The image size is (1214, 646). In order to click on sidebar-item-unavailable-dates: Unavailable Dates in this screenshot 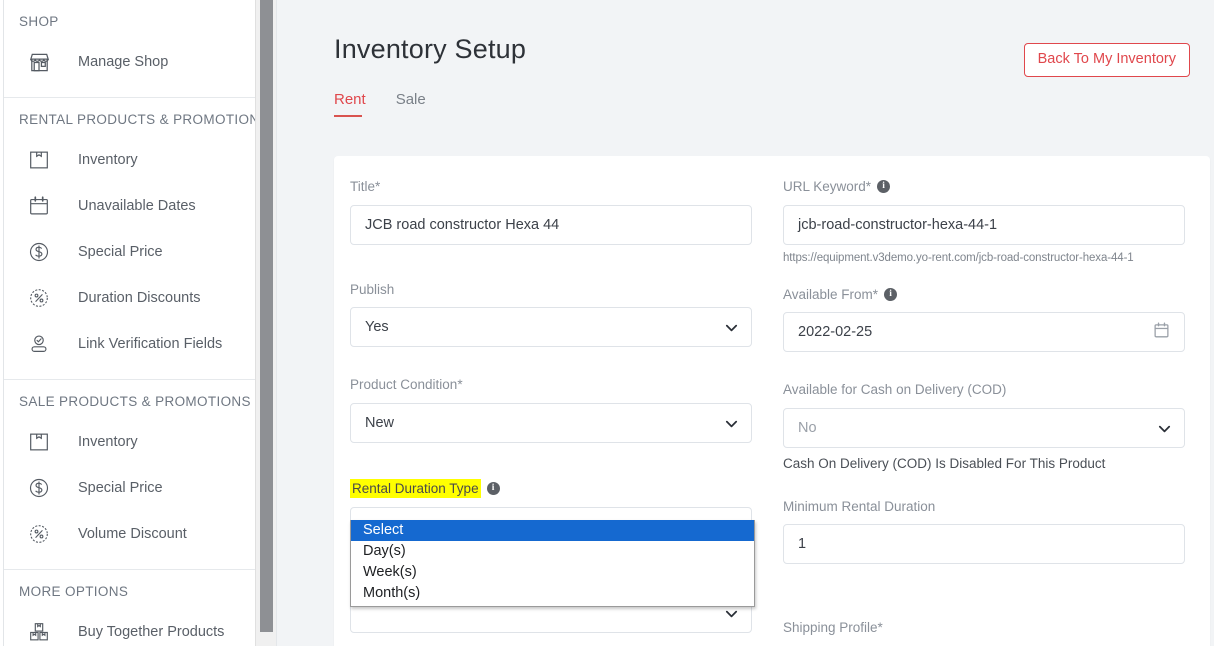, I will do `click(140, 206)`.